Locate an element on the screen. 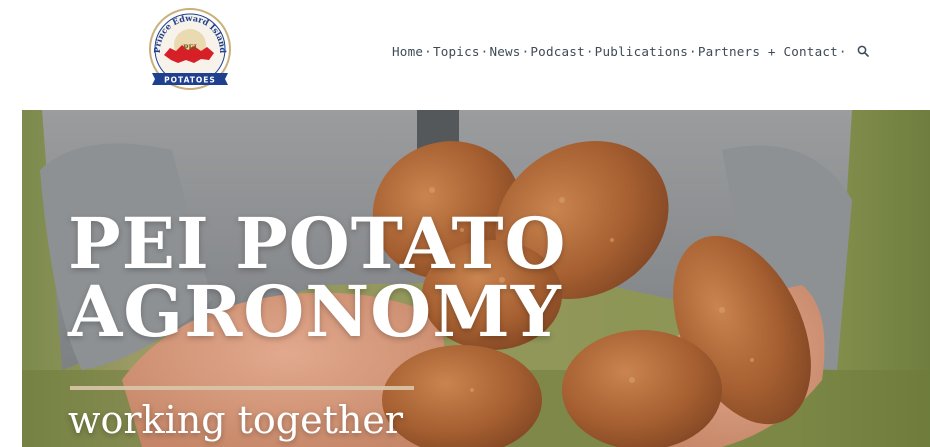  hero-divider is located at coordinates (242, 388).